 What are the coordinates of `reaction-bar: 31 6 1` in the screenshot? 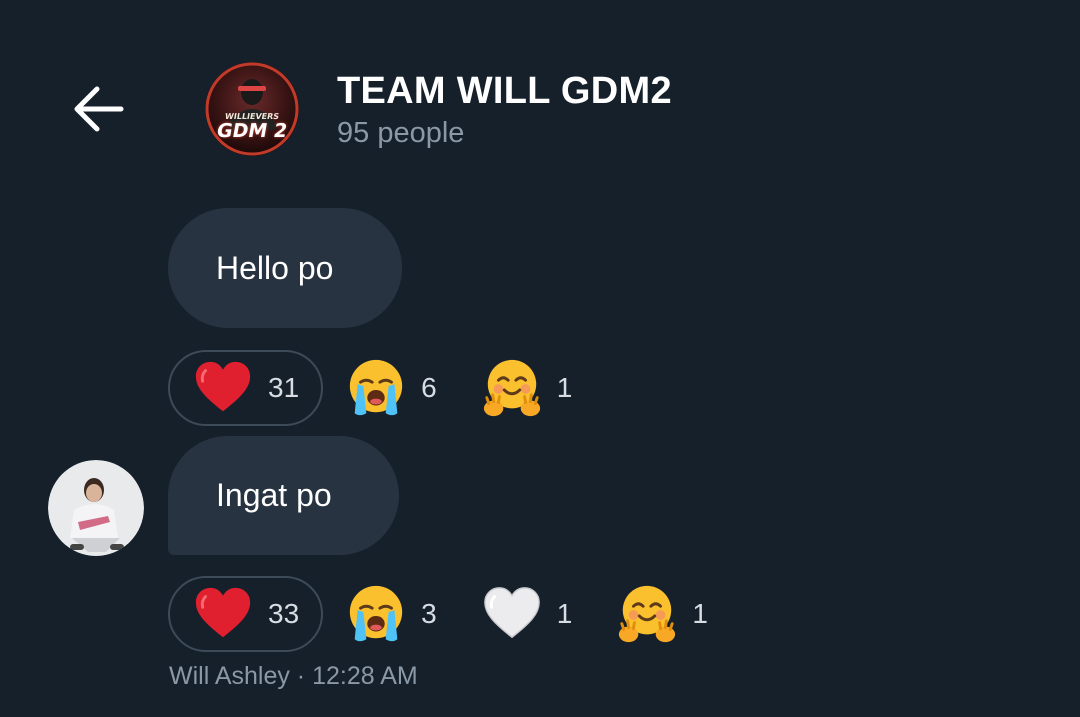 It's located at (381, 388).